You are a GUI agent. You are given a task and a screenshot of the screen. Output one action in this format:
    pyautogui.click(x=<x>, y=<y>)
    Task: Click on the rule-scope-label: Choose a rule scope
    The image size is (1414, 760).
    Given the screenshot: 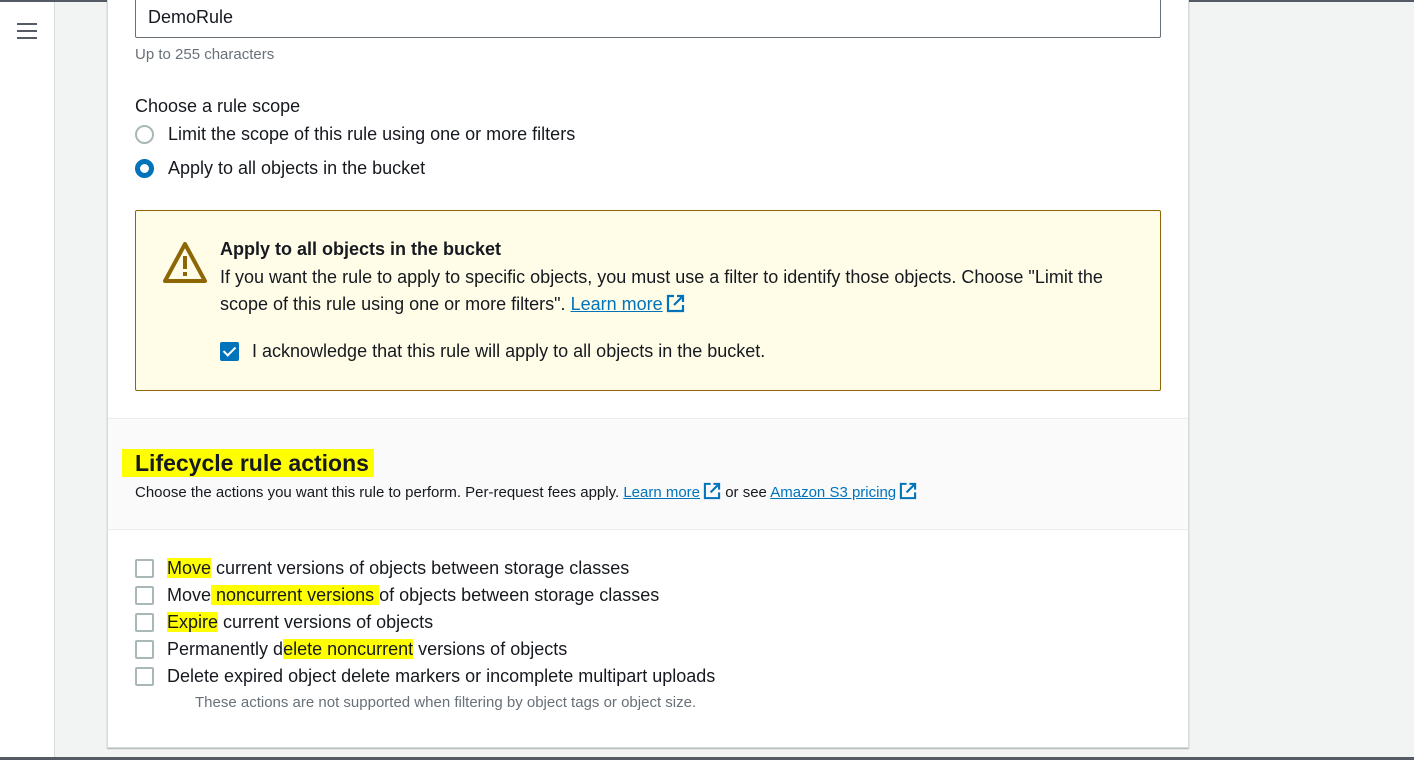 What is the action you would take?
    pyautogui.click(x=218, y=106)
    